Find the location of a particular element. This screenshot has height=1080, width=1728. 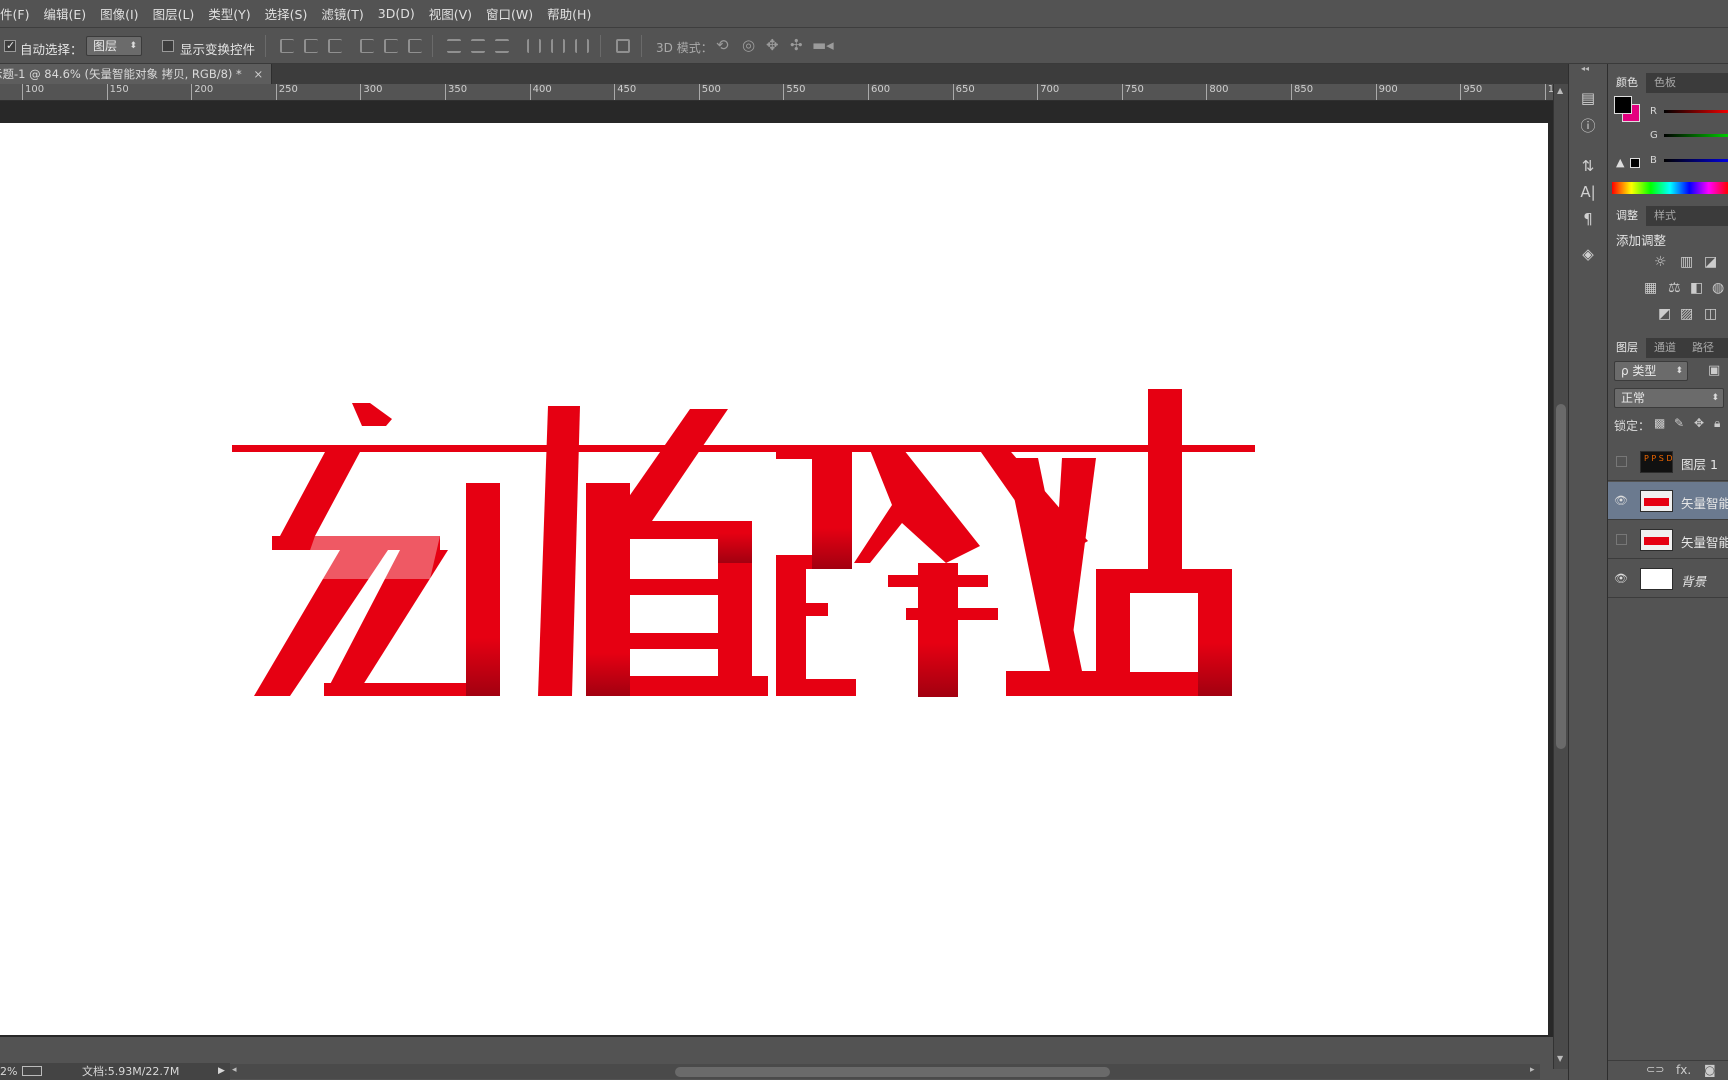

lock-transparent-icon: ▩ is located at coordinates (1659, 423).